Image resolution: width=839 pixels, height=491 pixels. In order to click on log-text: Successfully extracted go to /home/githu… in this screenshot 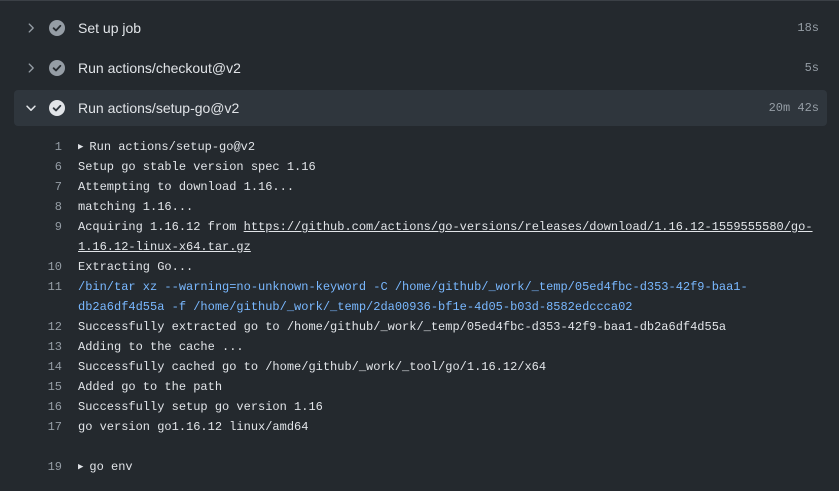, I will do `click(402, 327)`.